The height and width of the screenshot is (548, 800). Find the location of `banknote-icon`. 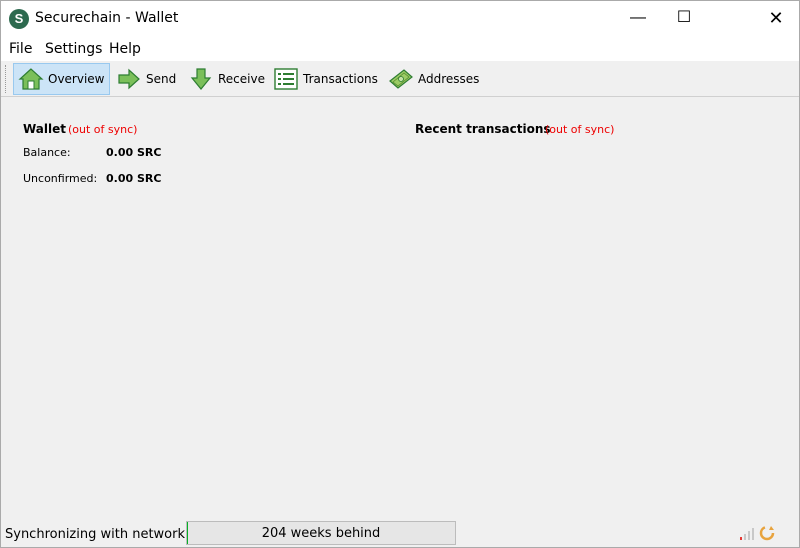

banknote-icon is located at coordinates (401, 79).